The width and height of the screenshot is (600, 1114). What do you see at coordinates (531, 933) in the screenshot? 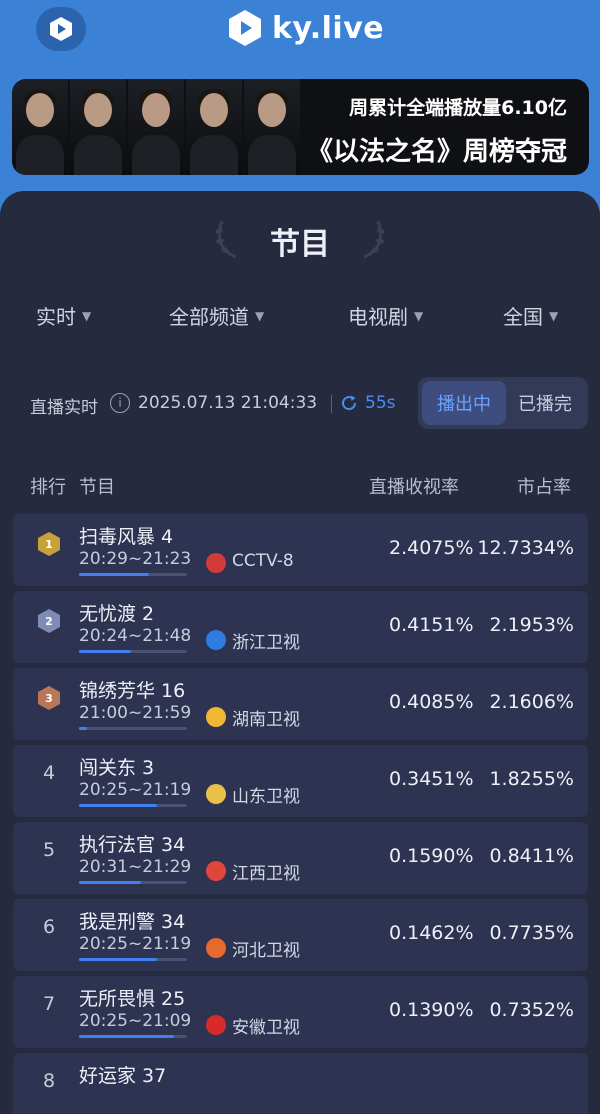
I see `market-share: 0.7735%` at bounding box center [531, 933].